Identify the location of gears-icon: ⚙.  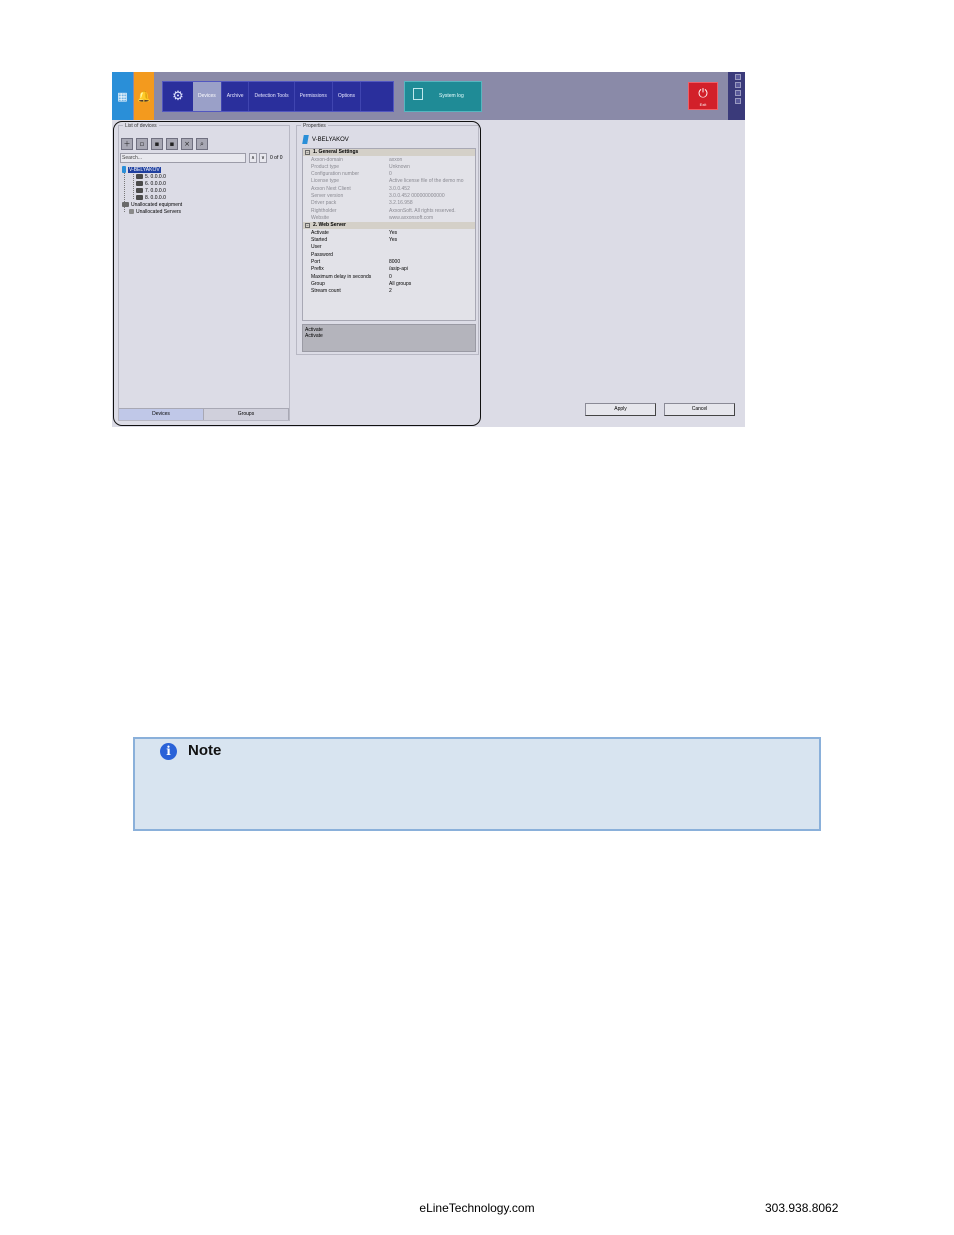
(178, 96).